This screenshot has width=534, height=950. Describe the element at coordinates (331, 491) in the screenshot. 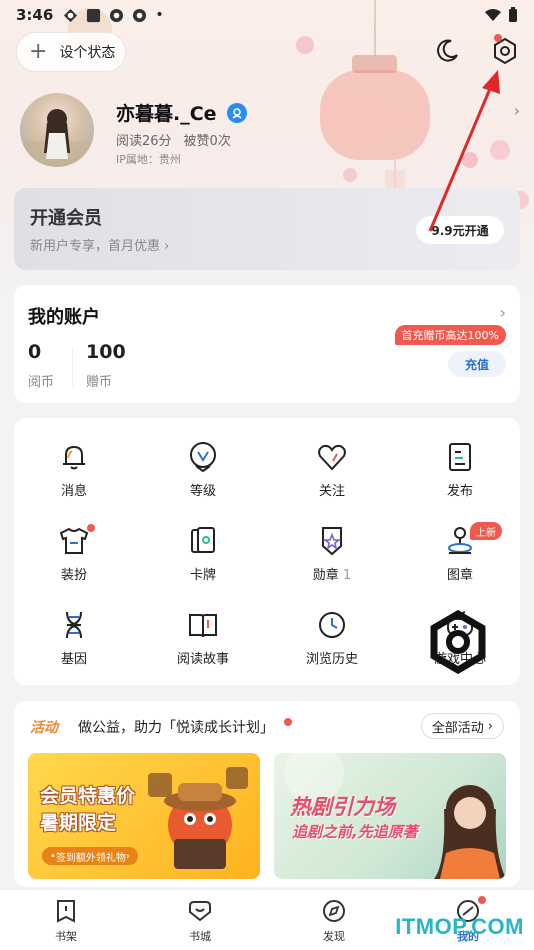

I see `grid-label: 关注` at that location.